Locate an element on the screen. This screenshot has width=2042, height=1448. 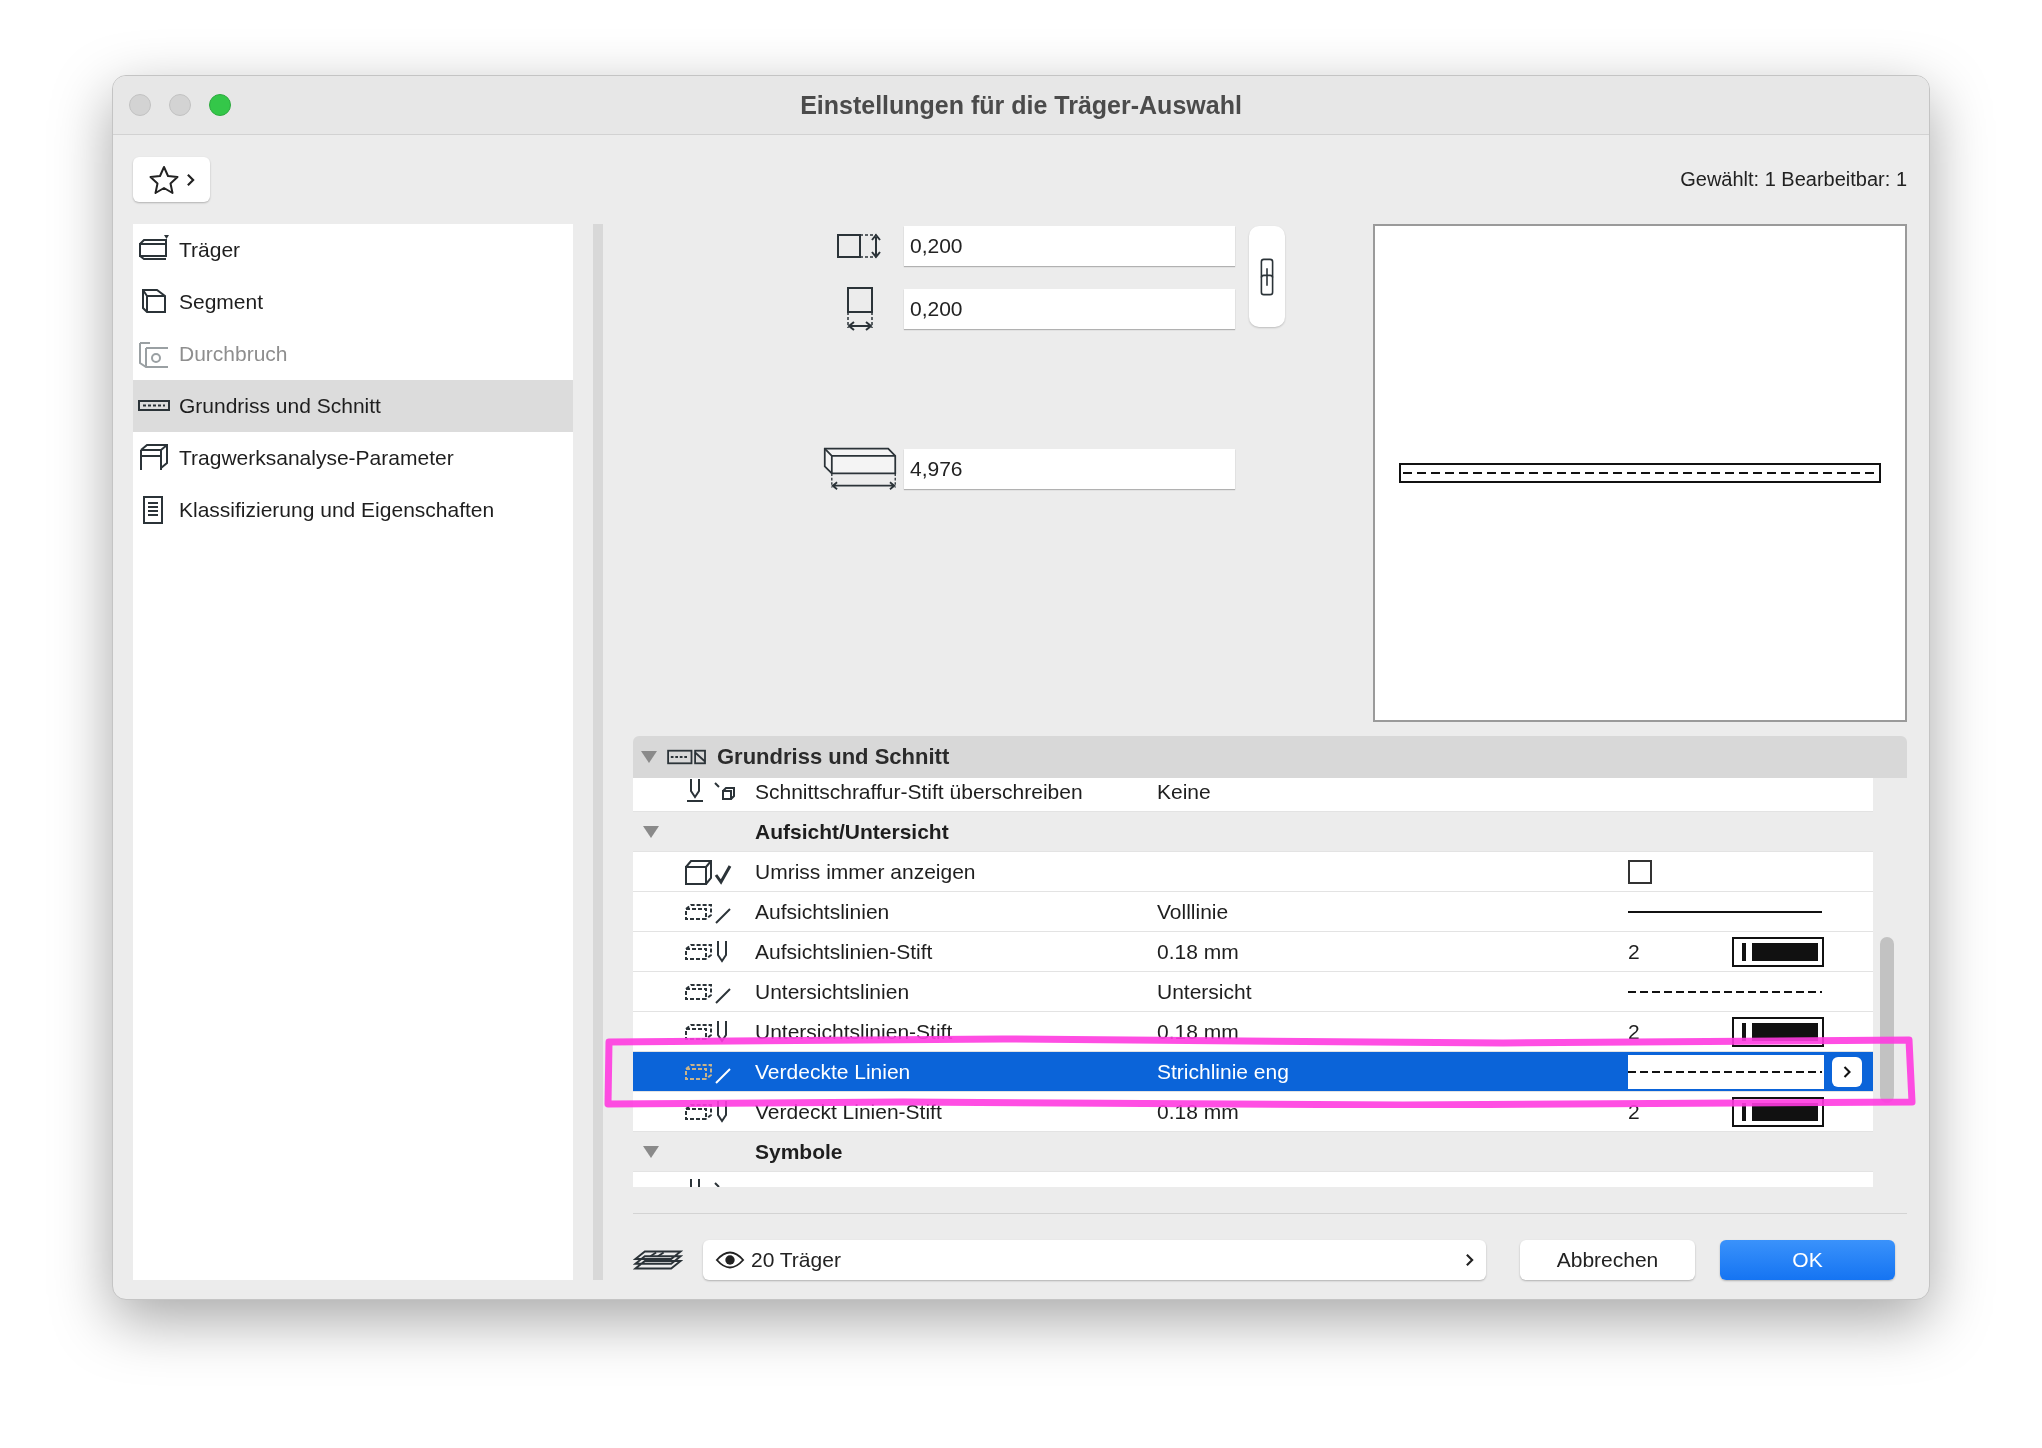
window-title: Einstellungen für die Träger-Auswahl is located at coordinates (1021, 105).